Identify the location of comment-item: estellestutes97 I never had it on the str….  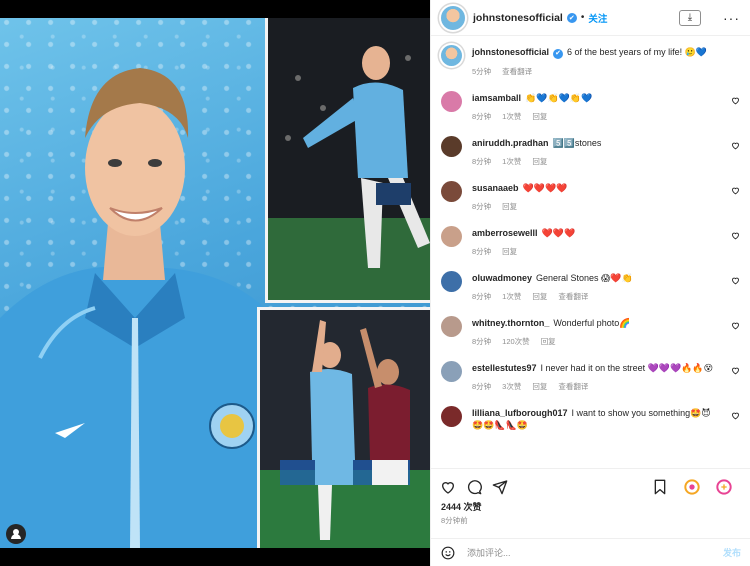
(590, 375).